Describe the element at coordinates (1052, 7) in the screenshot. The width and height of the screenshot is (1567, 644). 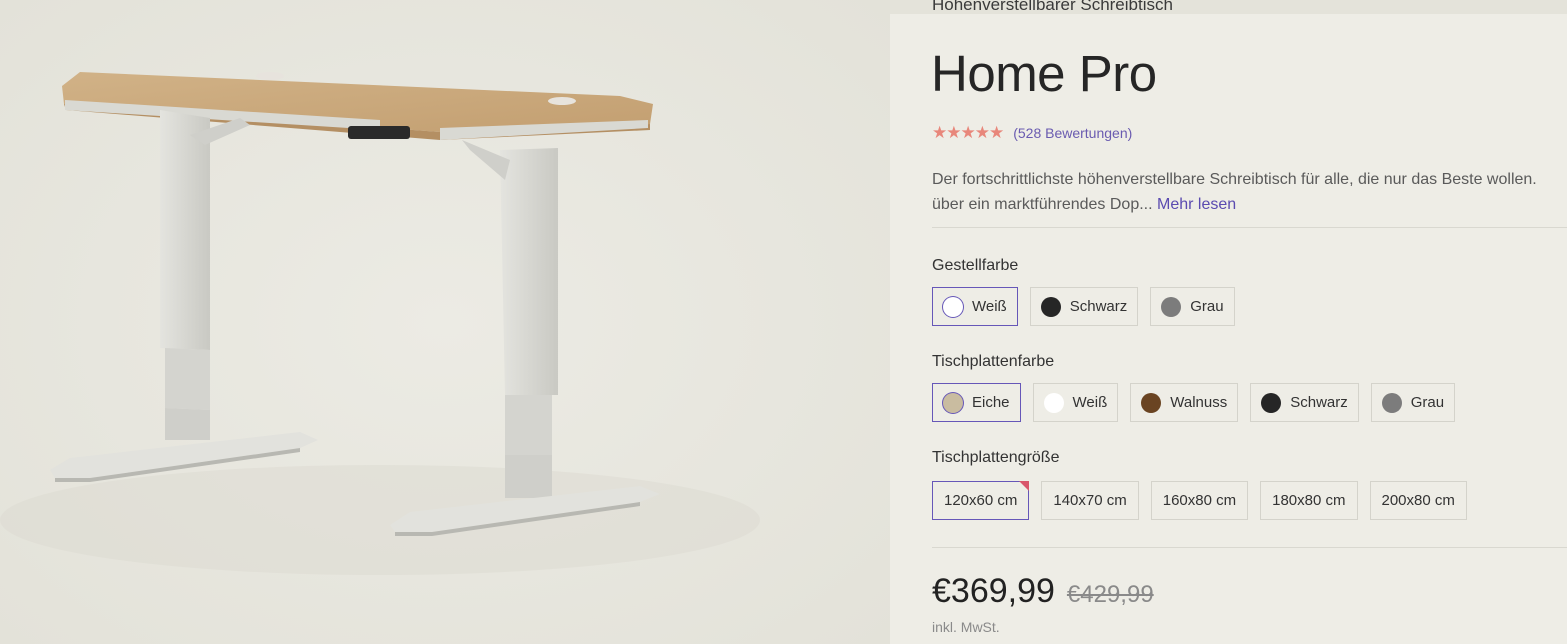
I see `product-category: Höhenverstellbarer Schreibtisch` at that location.